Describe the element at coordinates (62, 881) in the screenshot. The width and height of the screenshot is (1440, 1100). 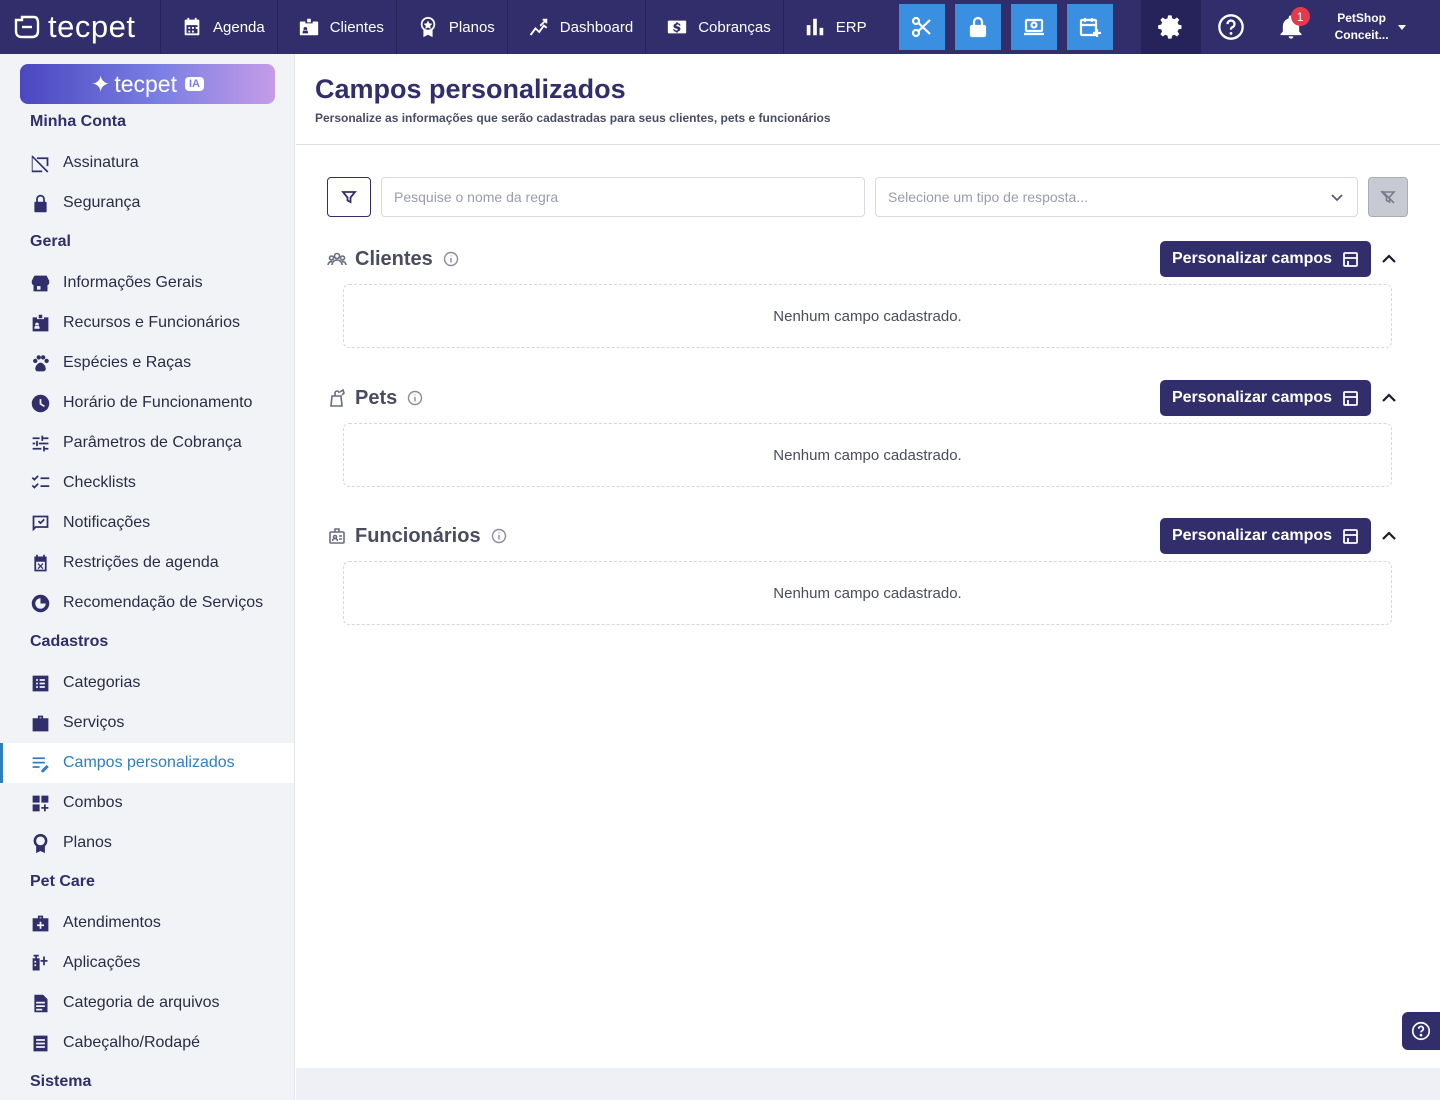
I see `sidebar-section-title: Pet Care` at that location.